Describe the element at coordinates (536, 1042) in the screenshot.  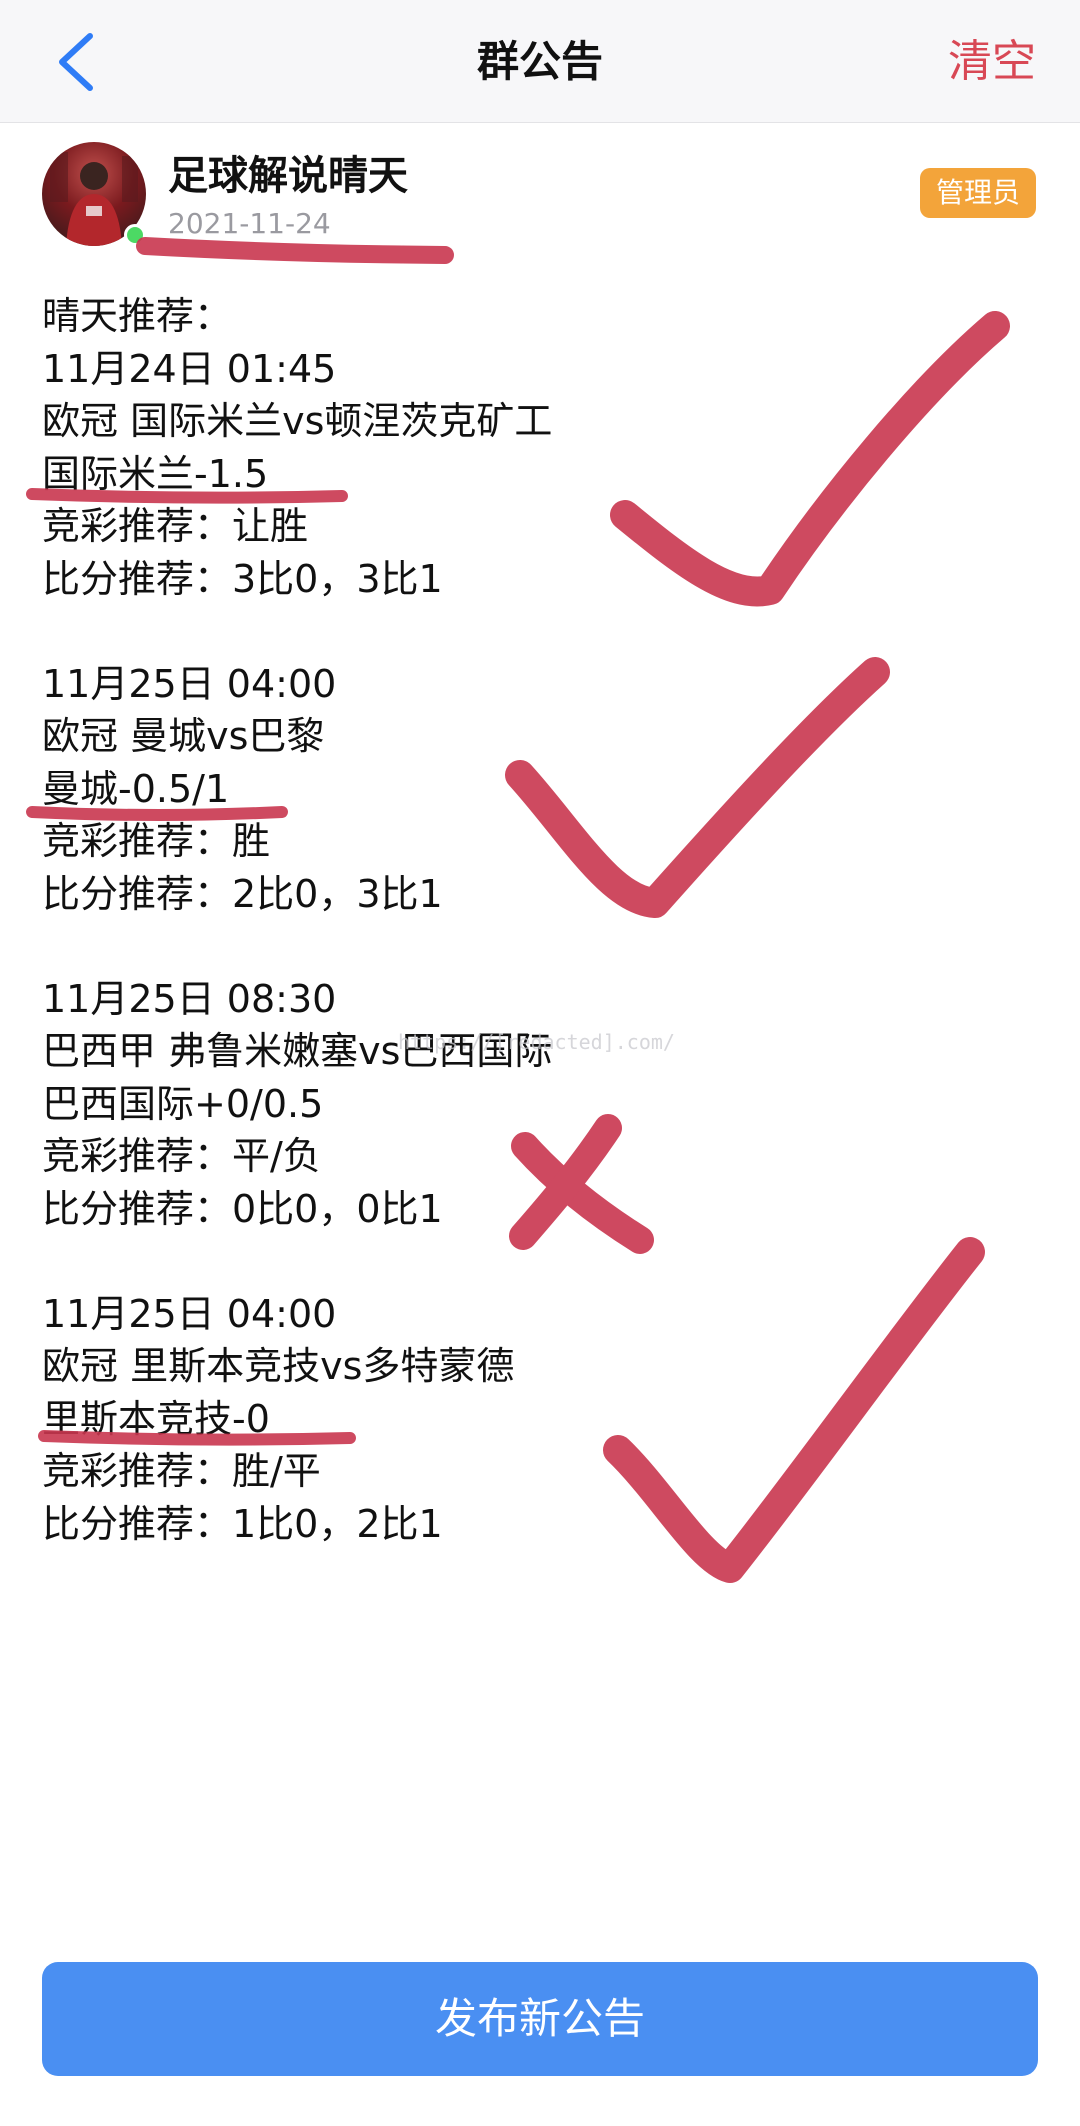
I see `watermark: https://[redacted].com/` at that location.